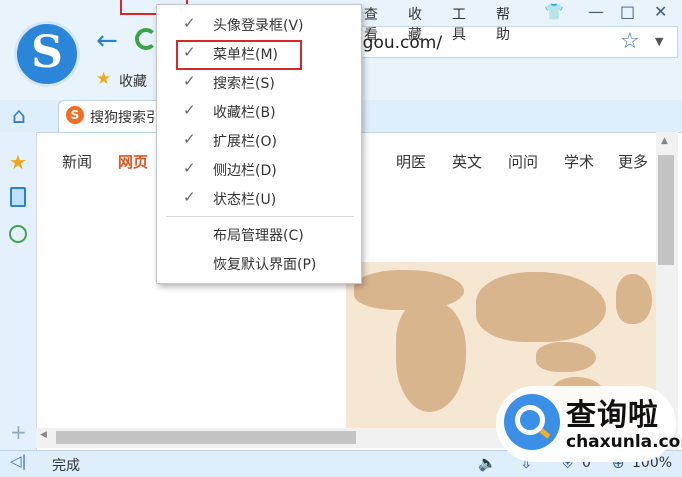 The image size is (682, 477). I want to click on favorites-label: 收藏, so click(133, 81).